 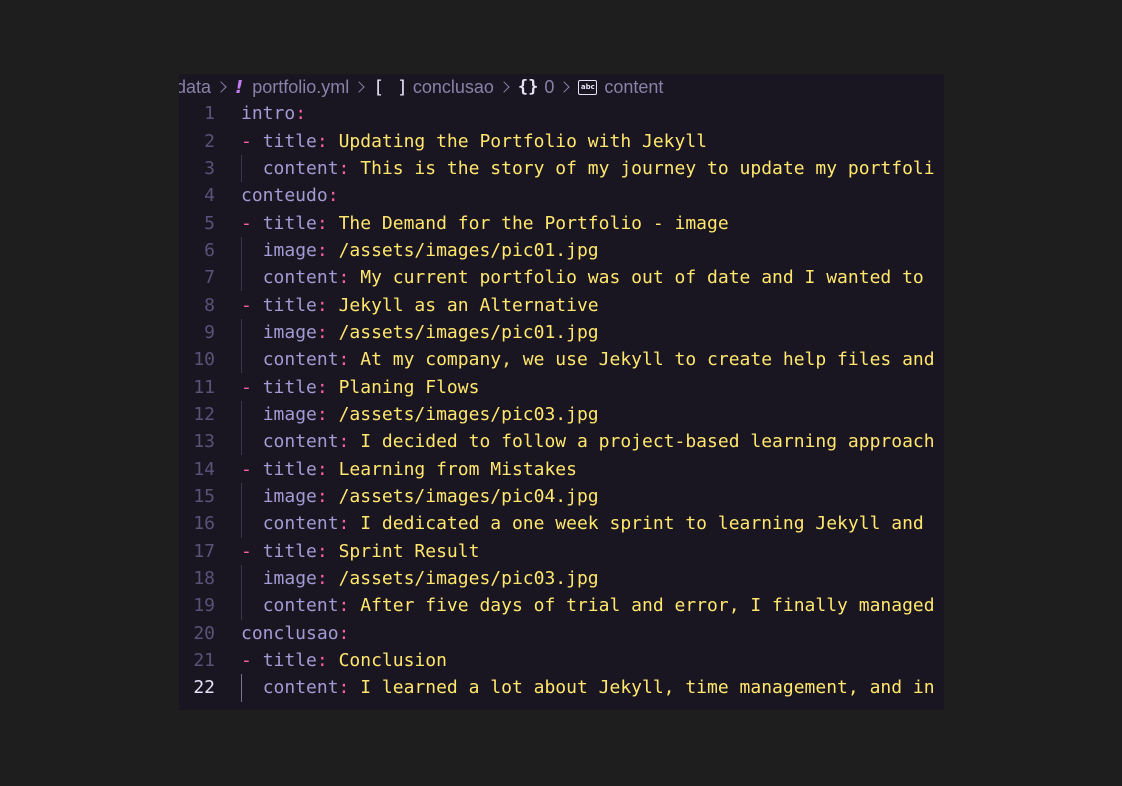 I want to click on breadcrumb-label: portfolio.yml, so click(x=301, y=86).